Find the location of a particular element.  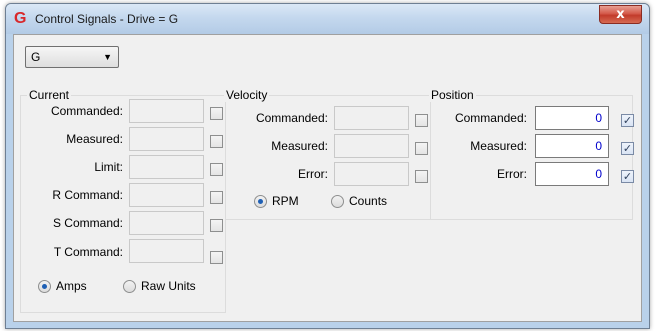

position-measured-field: 0 is located at coordinates (572, 146).